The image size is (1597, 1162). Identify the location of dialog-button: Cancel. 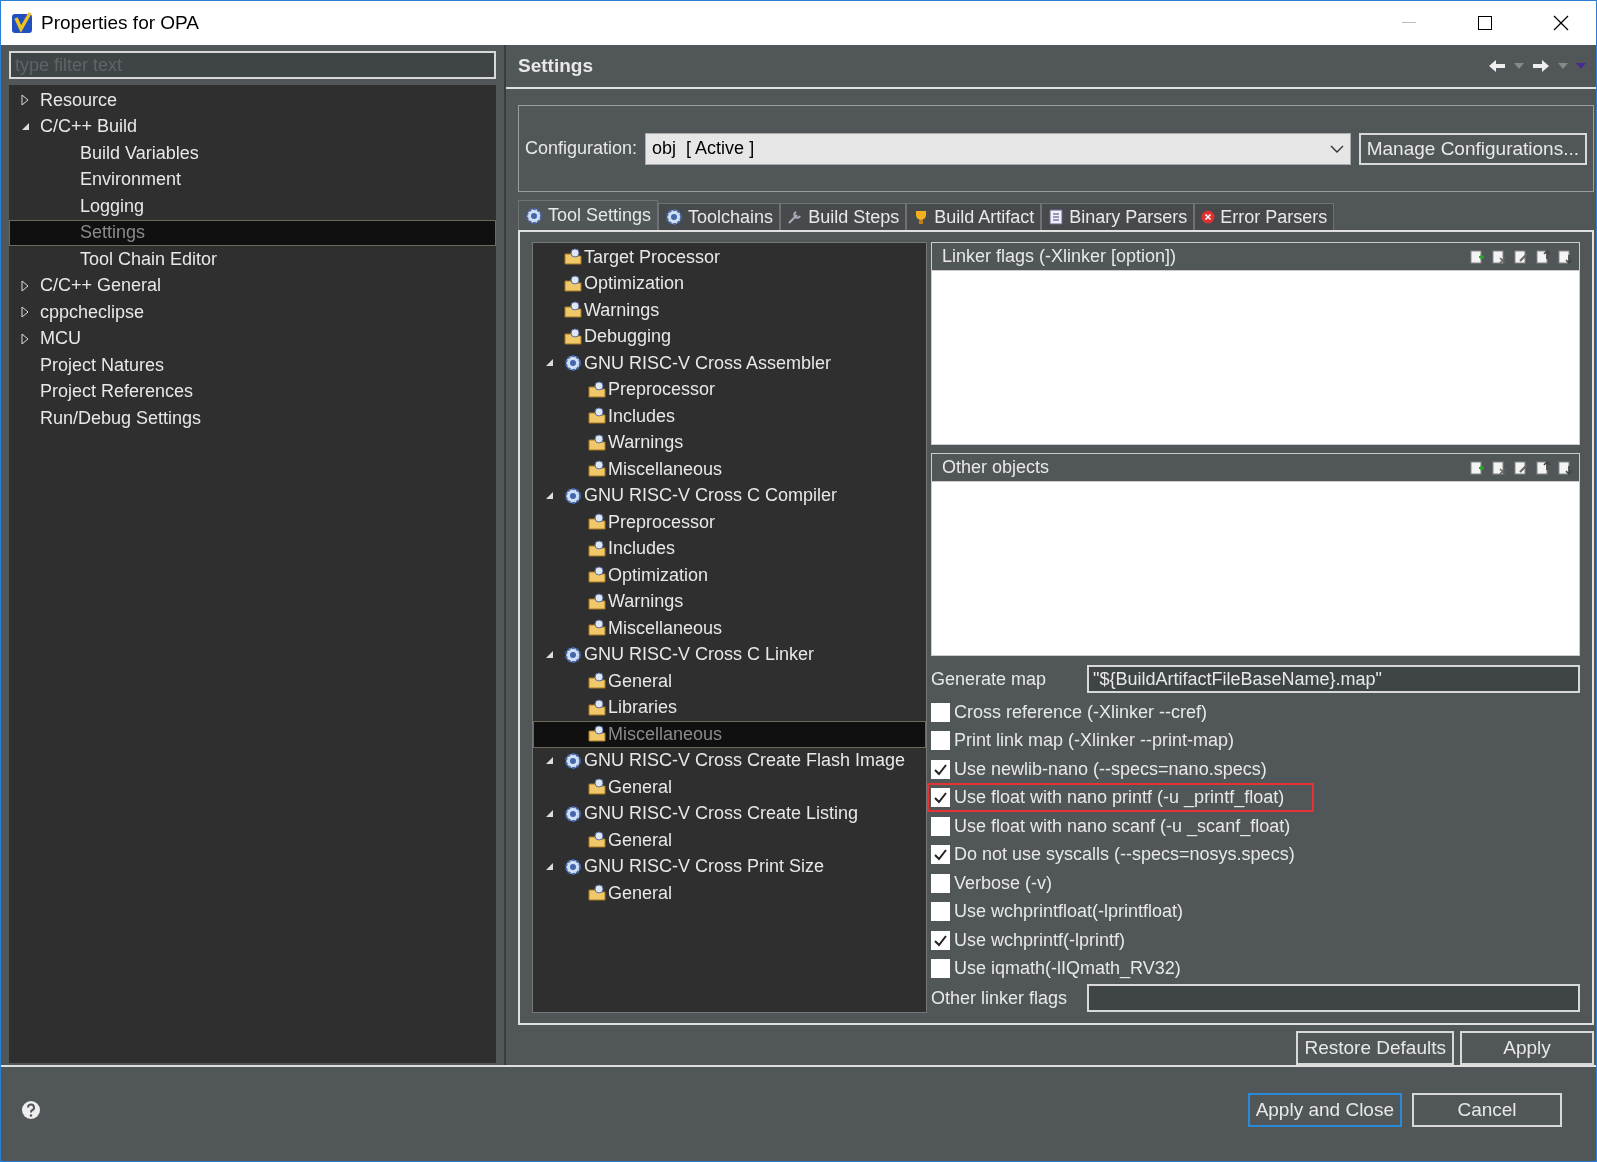
(1487, 1110).